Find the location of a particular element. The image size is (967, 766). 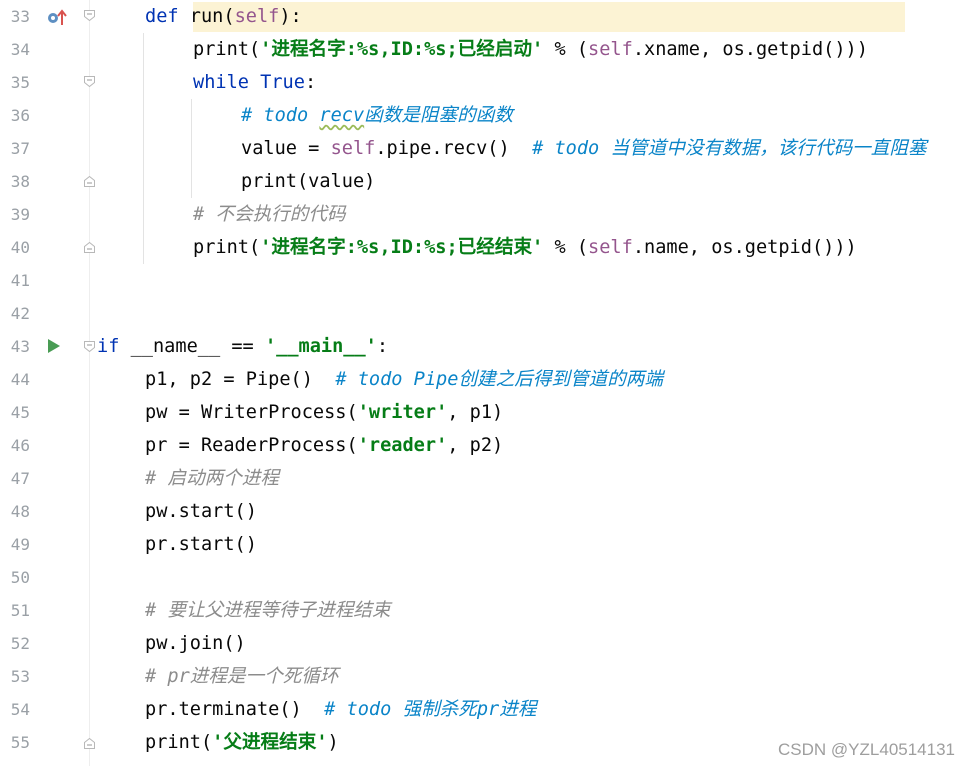

code-line: 53 # pr进程是一个死循环 is located at coordinates (483, 676).